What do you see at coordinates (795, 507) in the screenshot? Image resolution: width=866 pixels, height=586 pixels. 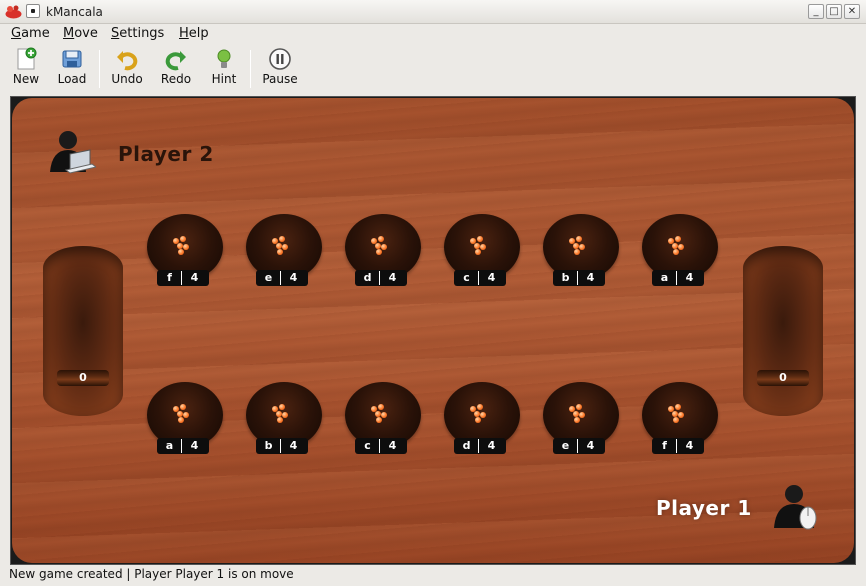 I see `human-player-icon` at bounding box center [795, 507].